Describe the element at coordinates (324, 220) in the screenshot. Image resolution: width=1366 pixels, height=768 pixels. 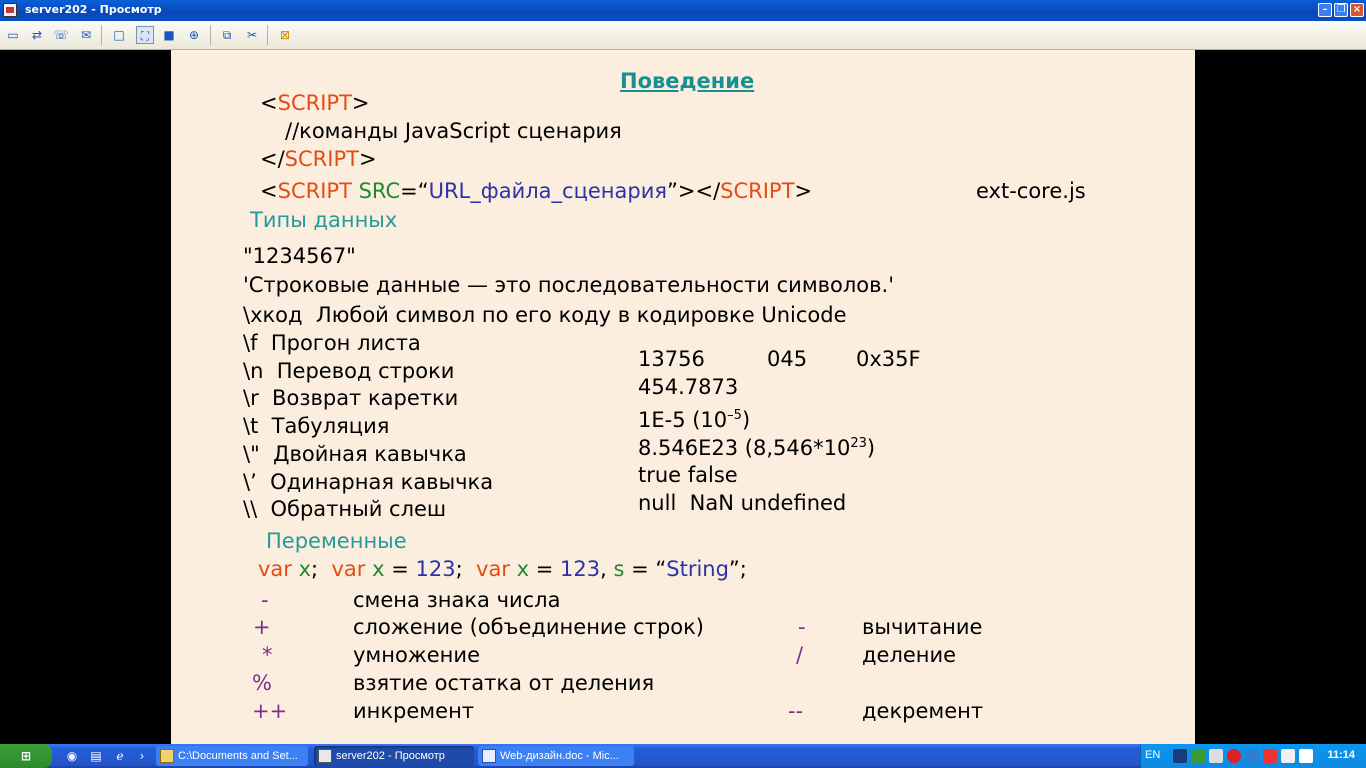
I see `types-heading: Типы данных` at that location.